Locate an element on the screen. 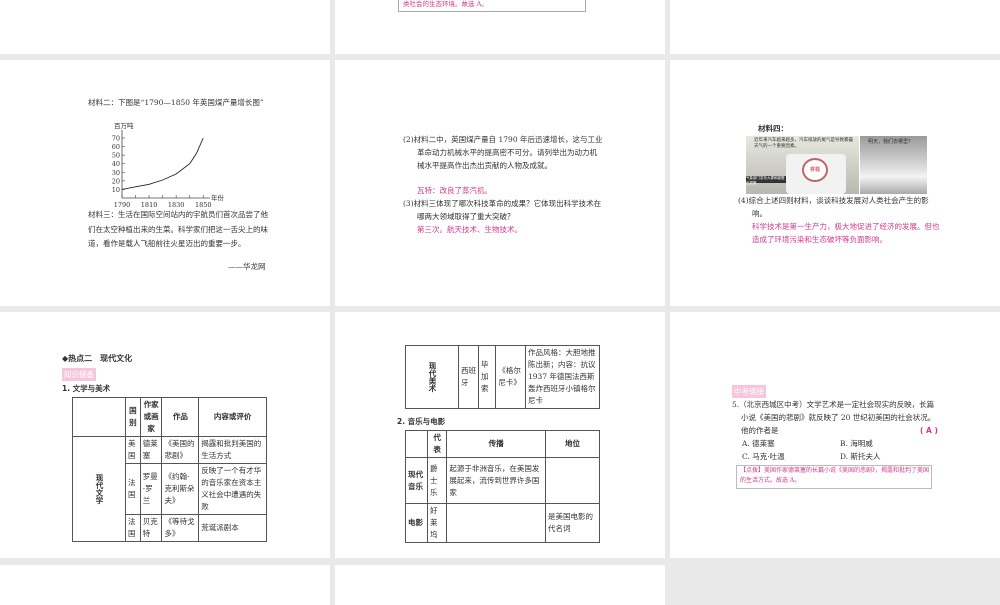 The width and height of the screenshot is (1000, 605). header: 内容或评价 is located at coordinates (232, 417).